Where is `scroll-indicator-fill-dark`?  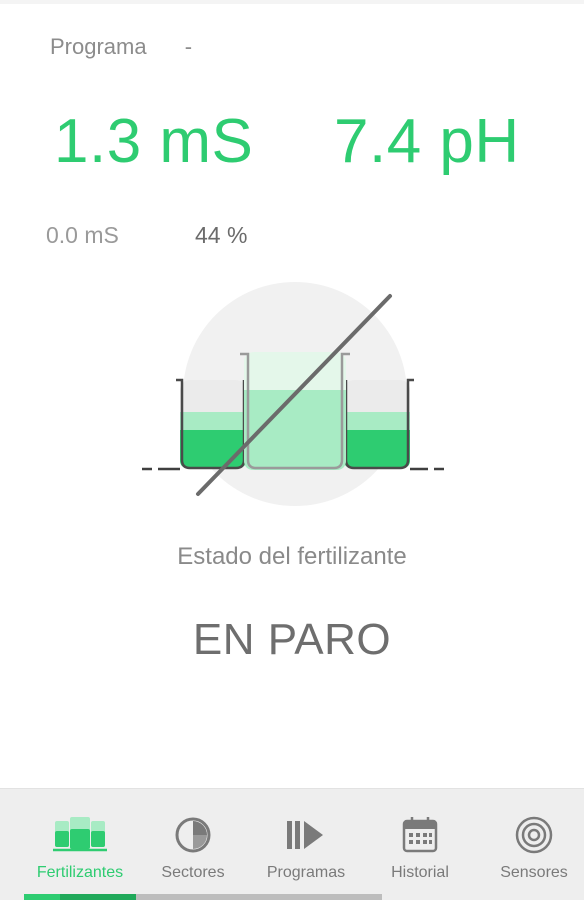 scroll-indicator-fill-dark is located at coordinates (98, 897).